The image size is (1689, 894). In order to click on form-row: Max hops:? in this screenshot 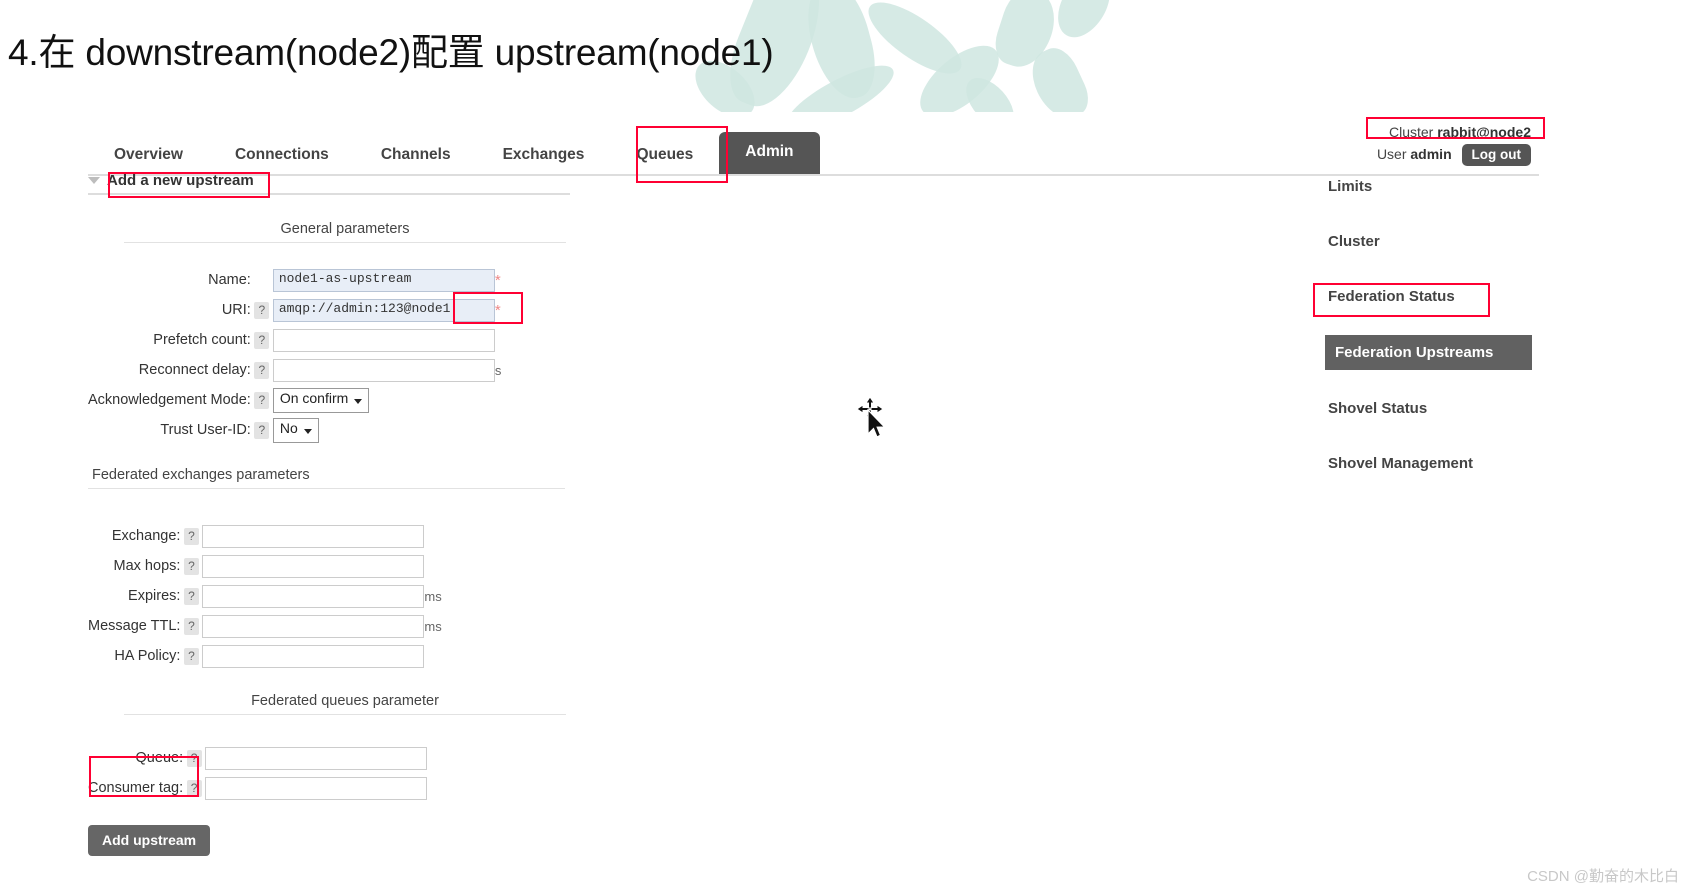, I will do `click(265, 566)`.